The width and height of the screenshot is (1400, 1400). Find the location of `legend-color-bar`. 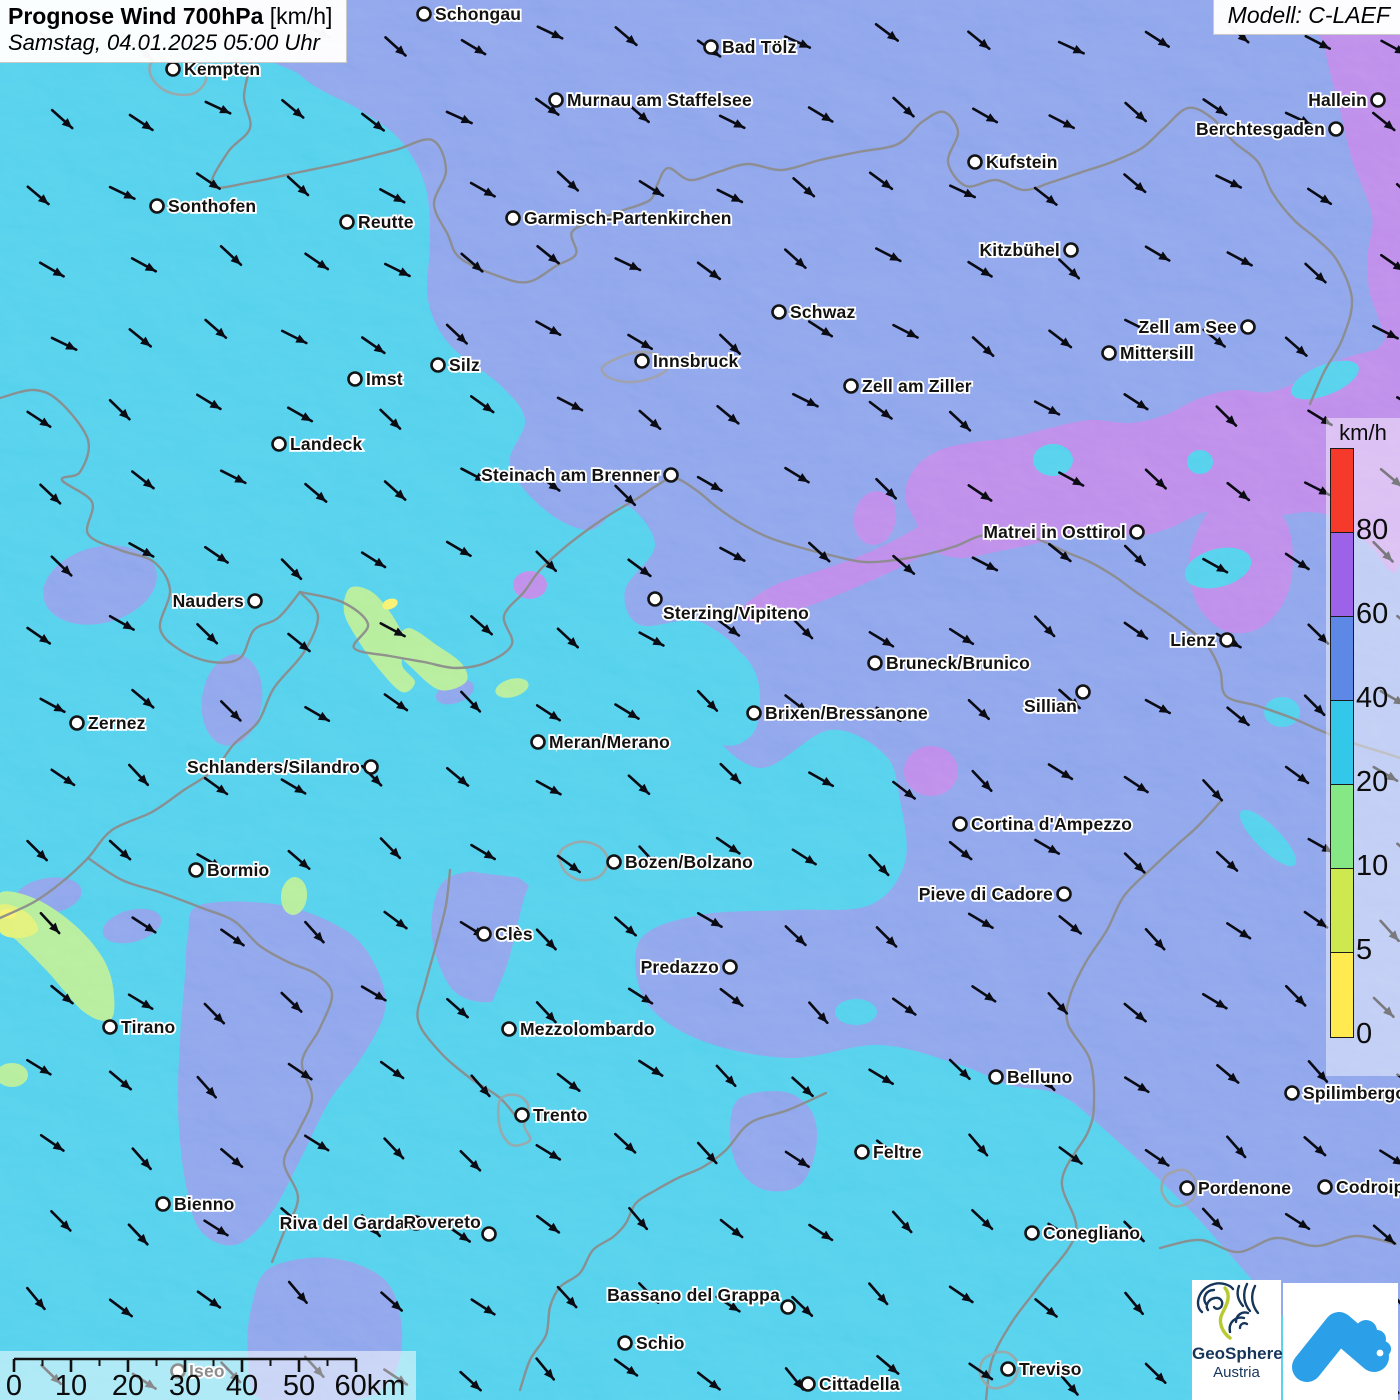

legend-color-bar is located at coordinates (1342, 743).